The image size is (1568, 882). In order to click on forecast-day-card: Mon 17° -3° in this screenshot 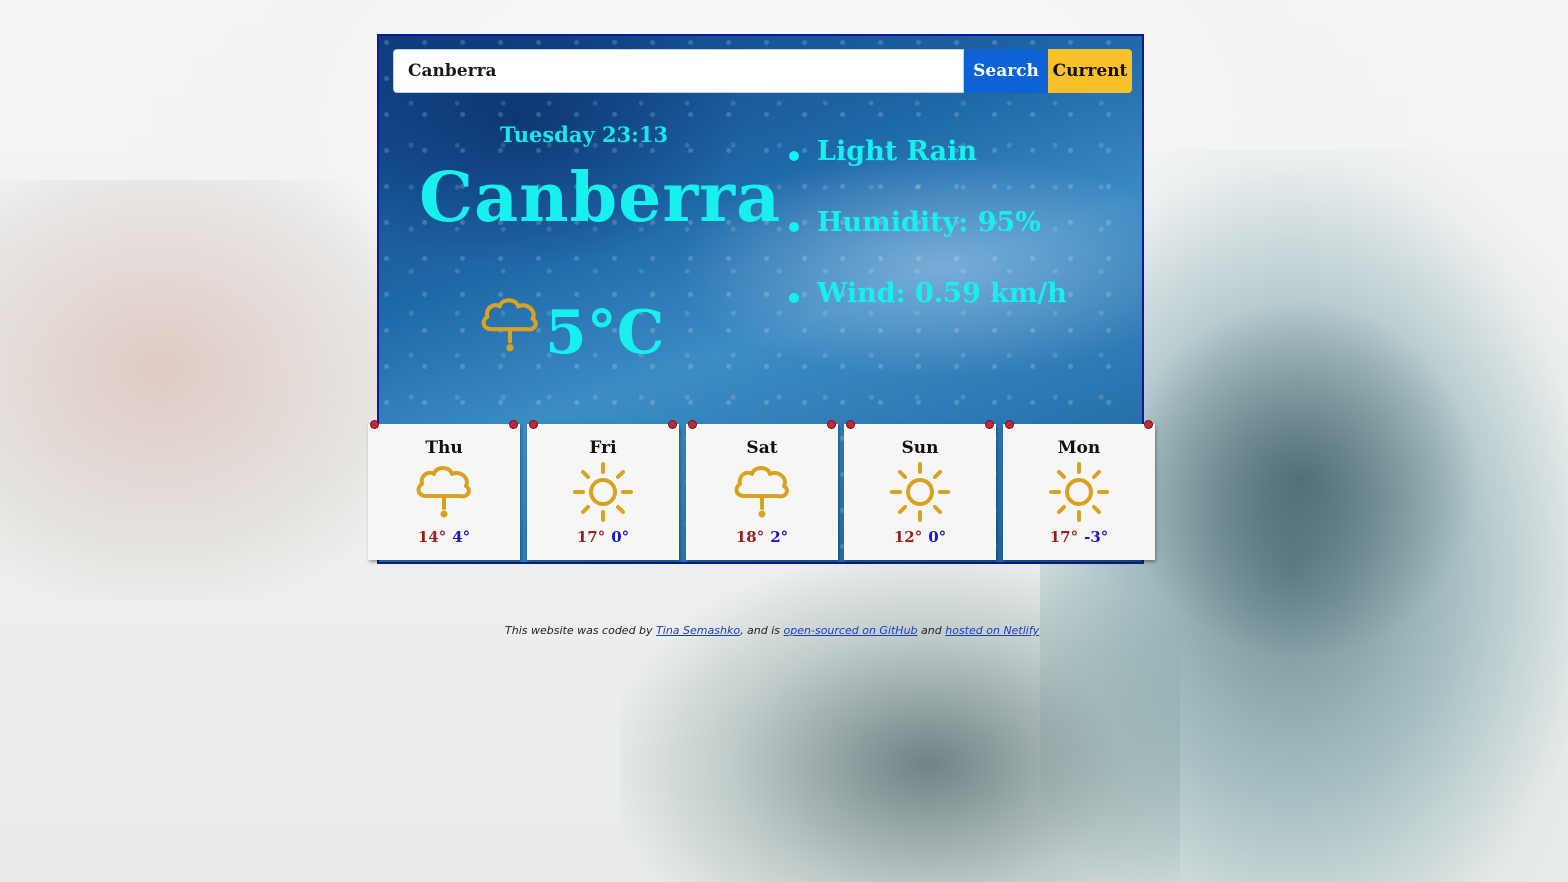, I will do `click(1079, 490)`.